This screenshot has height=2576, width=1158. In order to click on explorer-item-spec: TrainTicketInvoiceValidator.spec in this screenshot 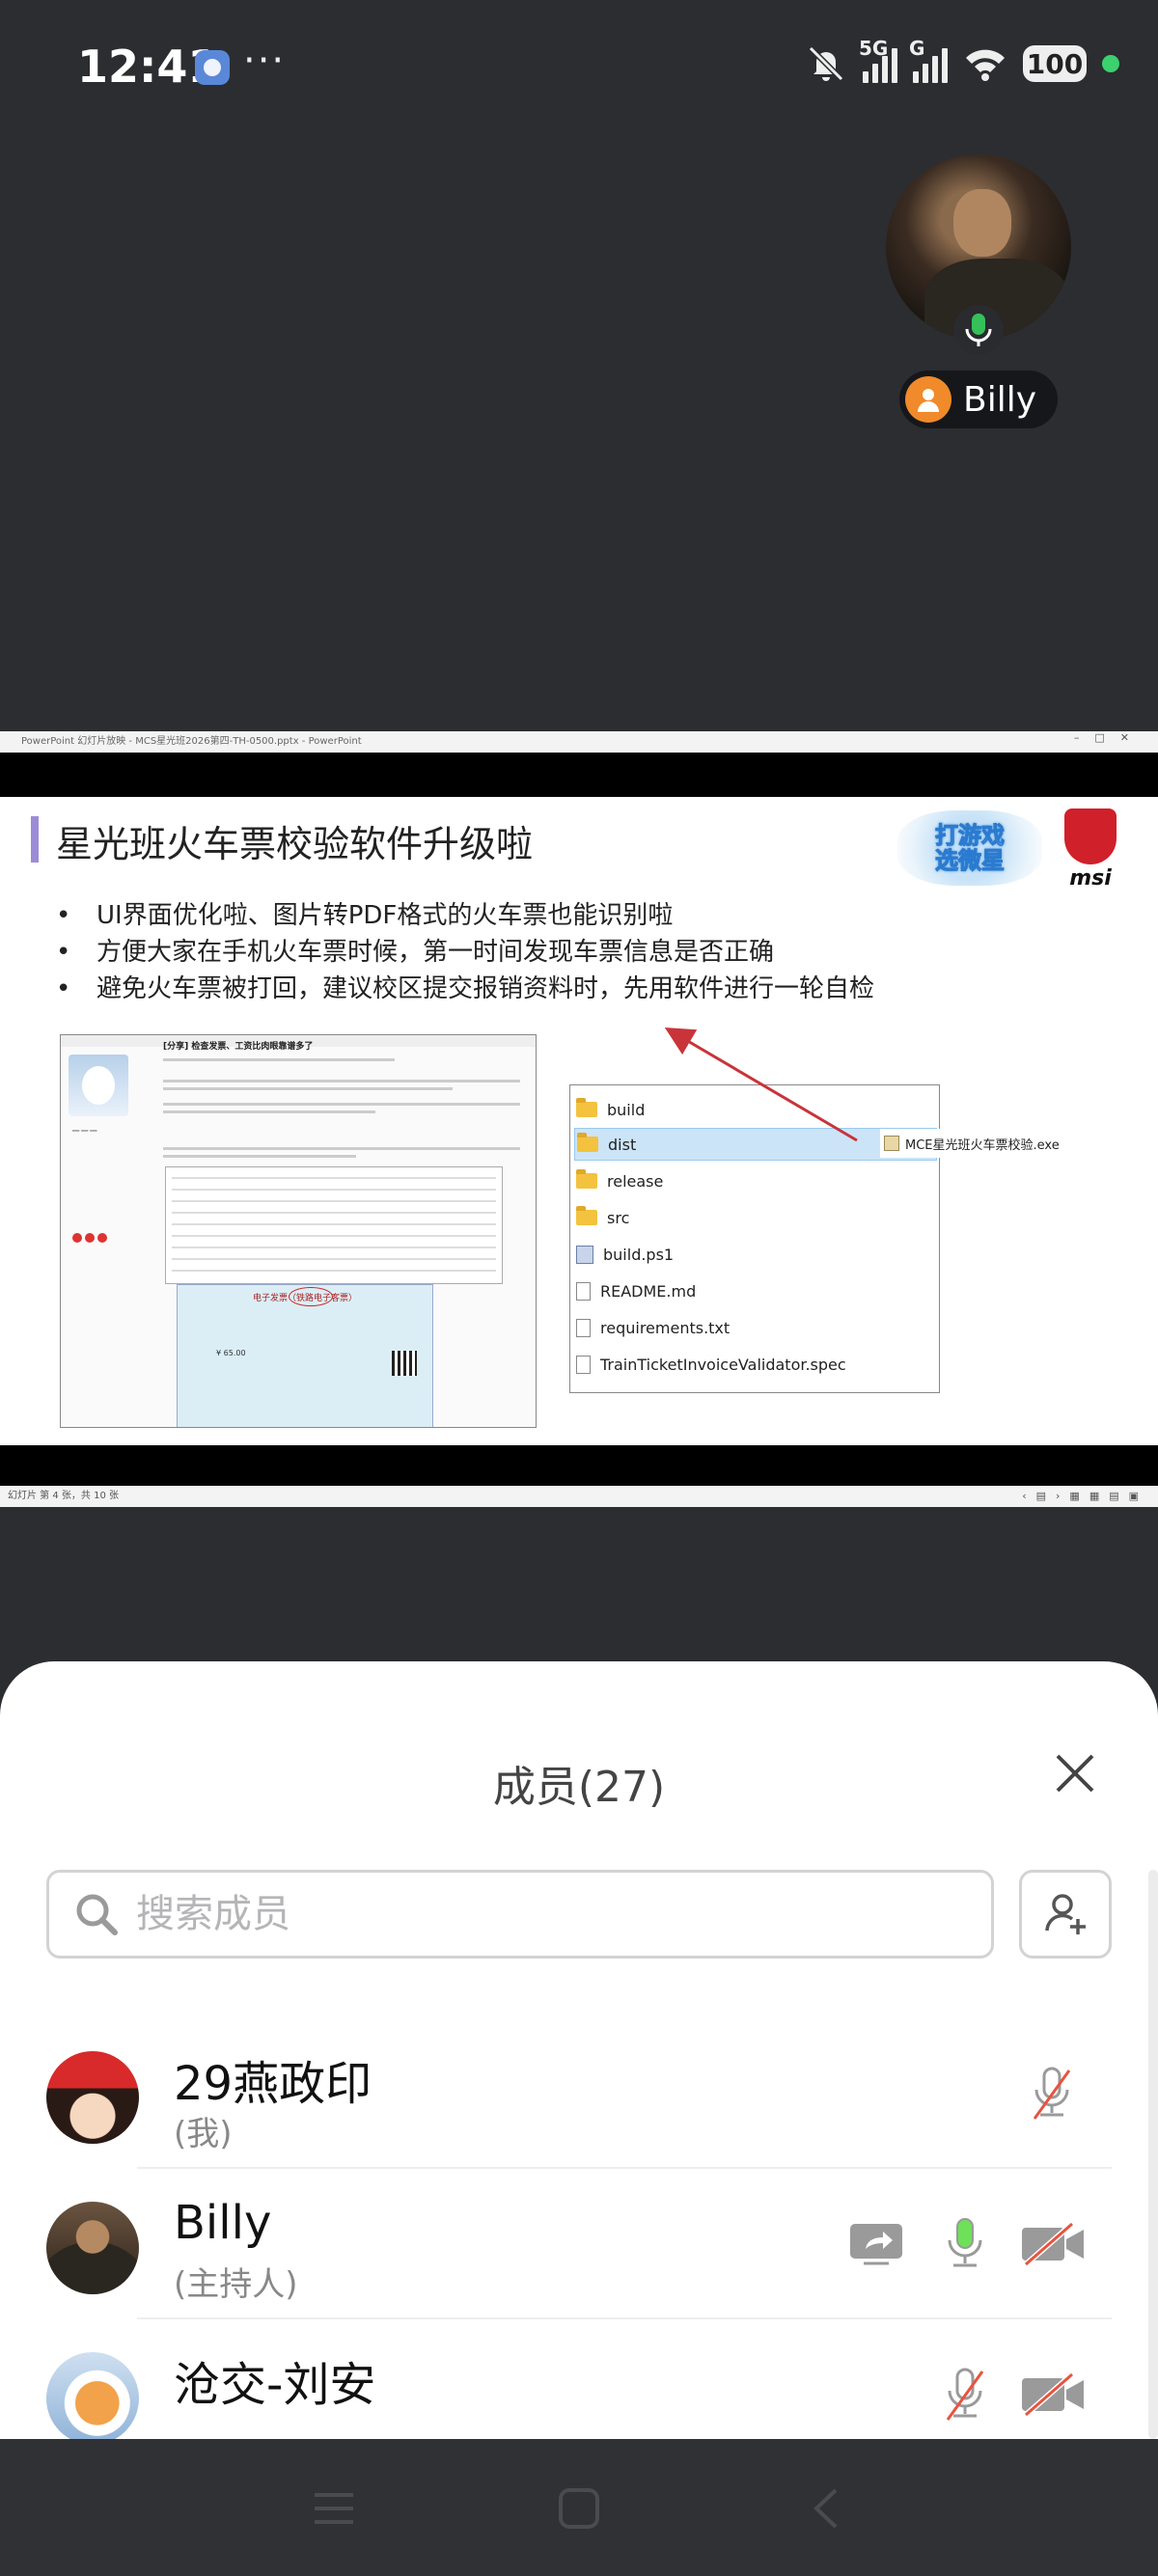, I will do `click(711, 1365)`.